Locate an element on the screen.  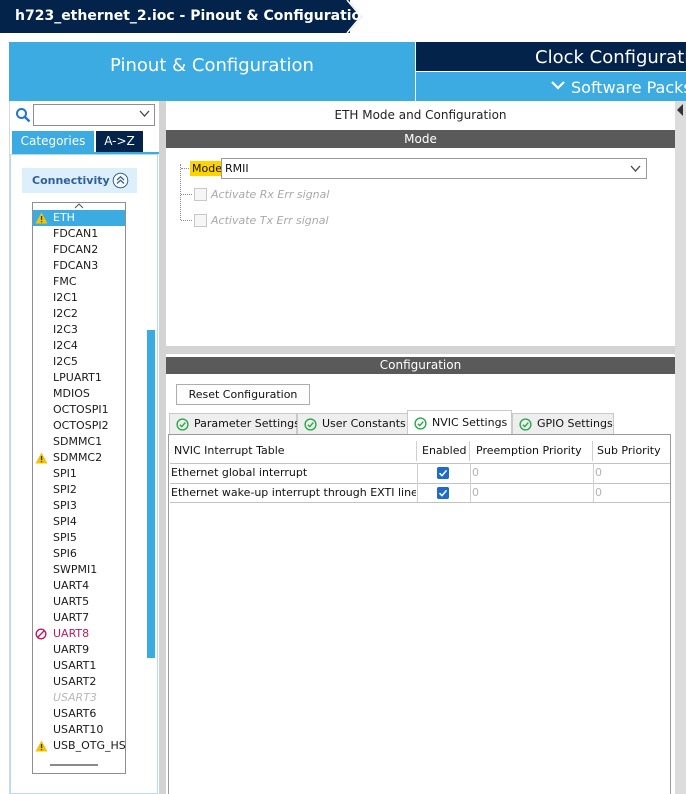
tab-nvic-settings: NVIC Settings is located at coordinates (459, 422).